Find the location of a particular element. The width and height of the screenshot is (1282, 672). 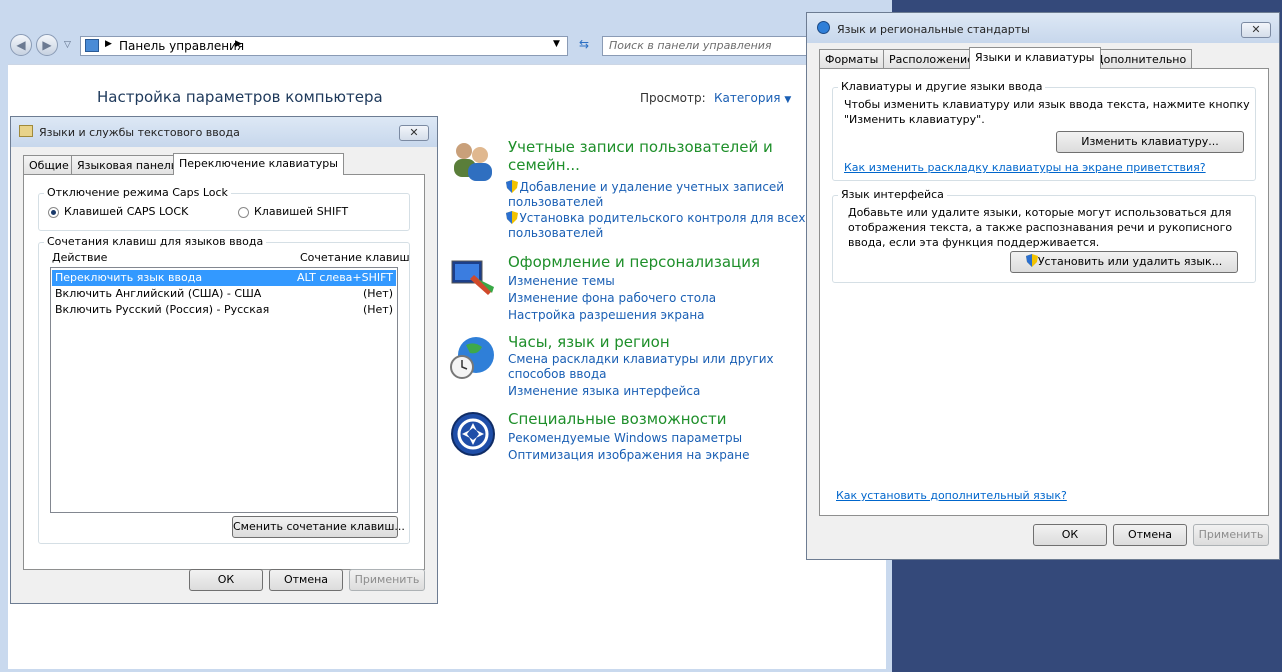

accessibility-icon is located at coordinates (473, 434).